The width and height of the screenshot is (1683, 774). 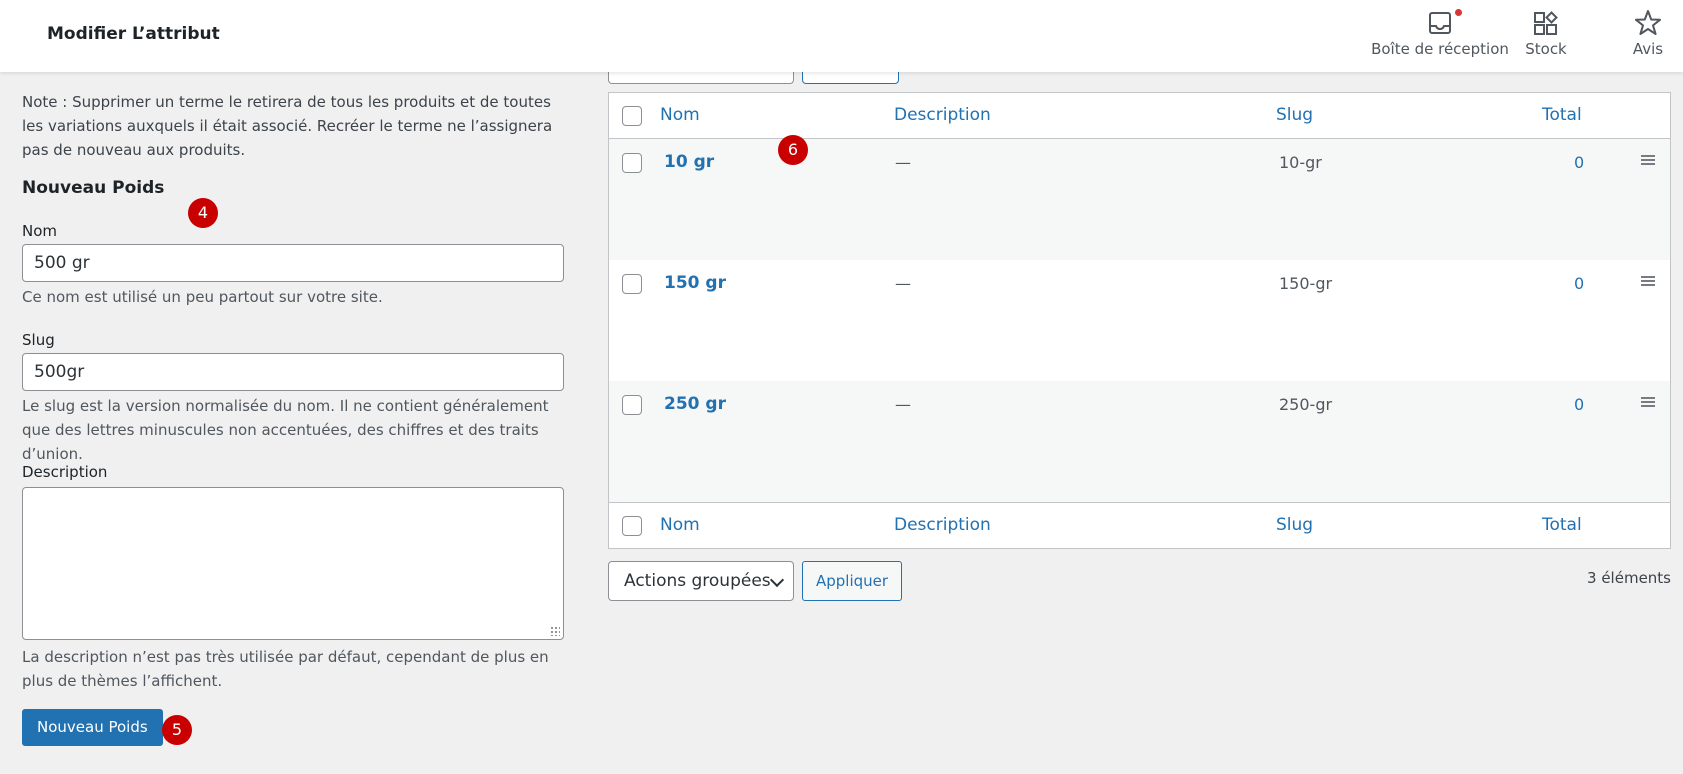 What do you see at coordinates (92, 727) in the screenshot?
I see `add-new-weight-button: Nouveau Poids` at bounding box center [92, 727].